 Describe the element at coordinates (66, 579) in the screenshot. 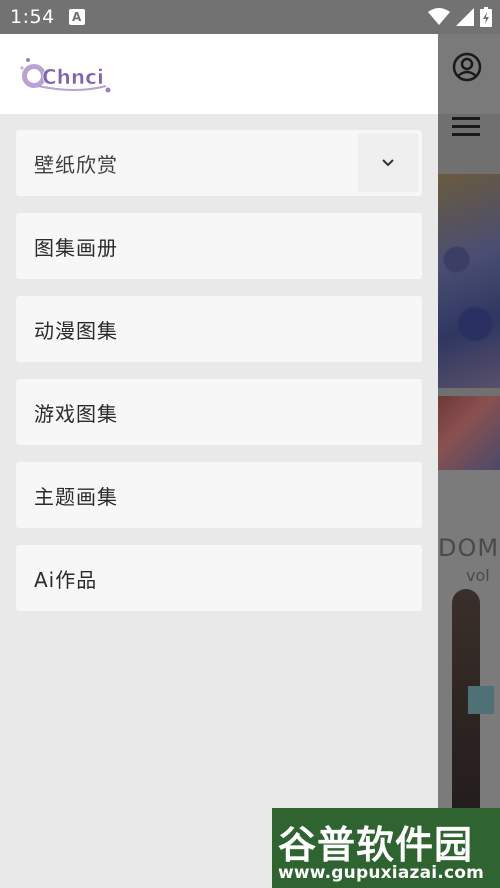

I see `menu-item-label: Ai作品` at that location.